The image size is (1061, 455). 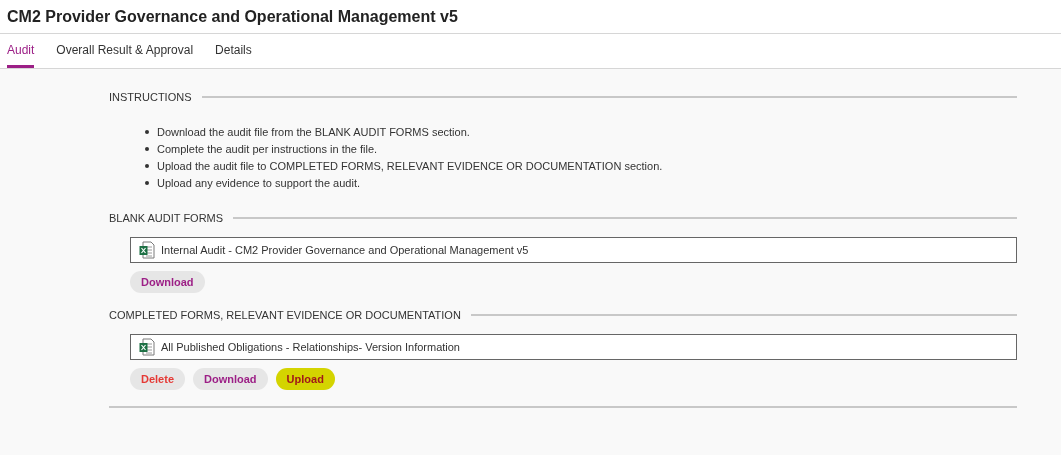 I want to click on section-heading: INSTRUCTIONS, so click(x=150, y=97).